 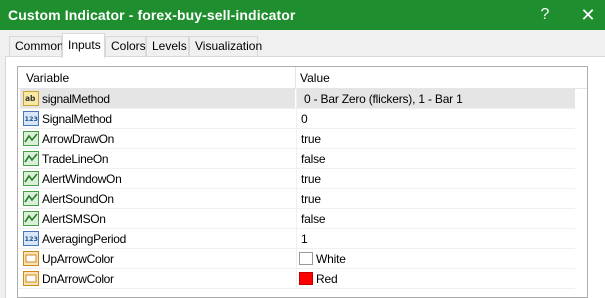 What do you see at coordinates (331, 259) in the screenshot?
I see `value-text: White` at bounding box center [331, 259].